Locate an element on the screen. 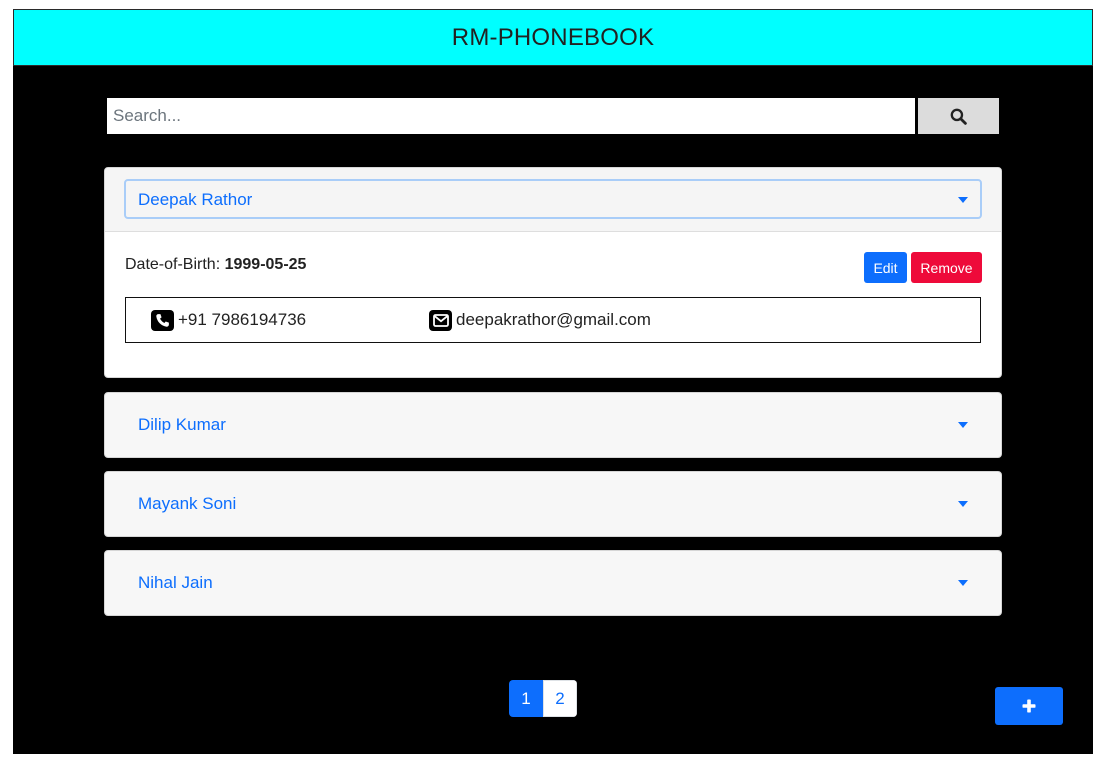  add-contact-button is located at coordinates (1029, 706).